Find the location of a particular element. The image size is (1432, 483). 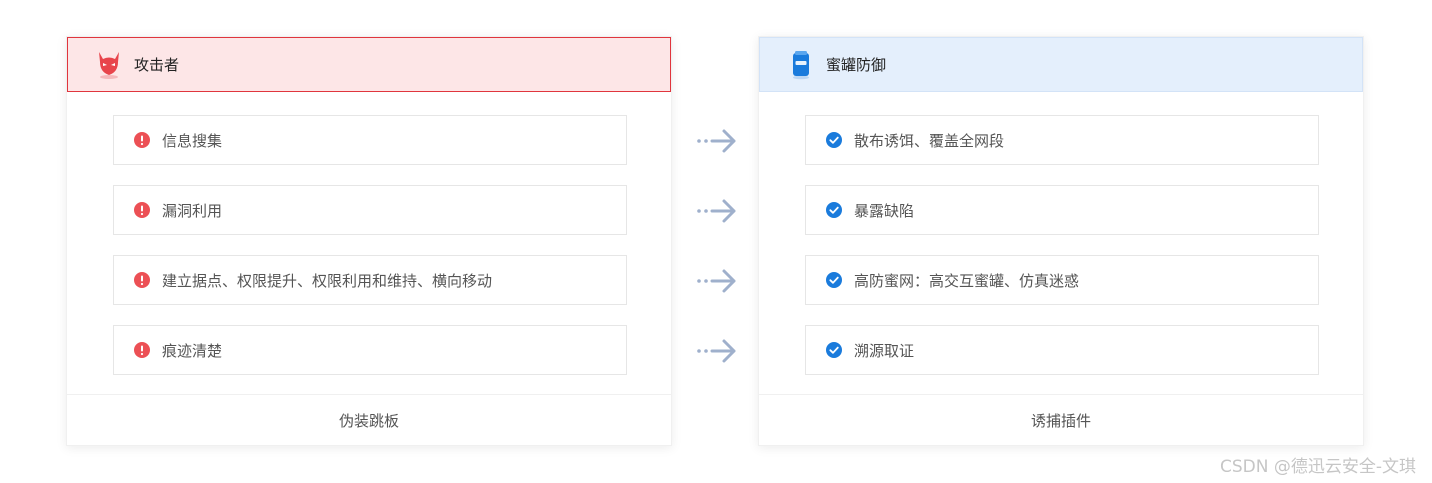

attacker-step-label: 痕迹清楚 is located at coordinates (192, 350).